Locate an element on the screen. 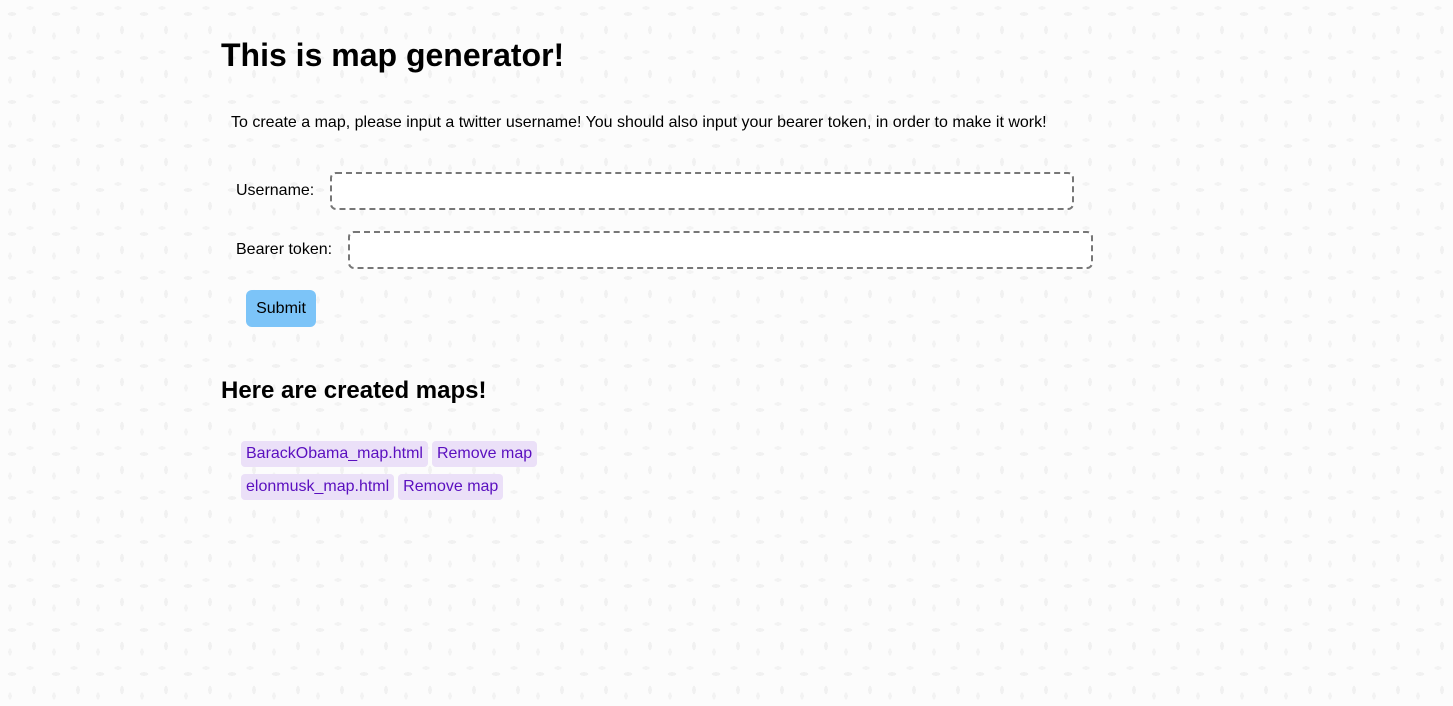 The width and height of the screenshot is (1453, 706). map-link-elonmusk: elonmusk_map.html is located at coordinates (318, 487).